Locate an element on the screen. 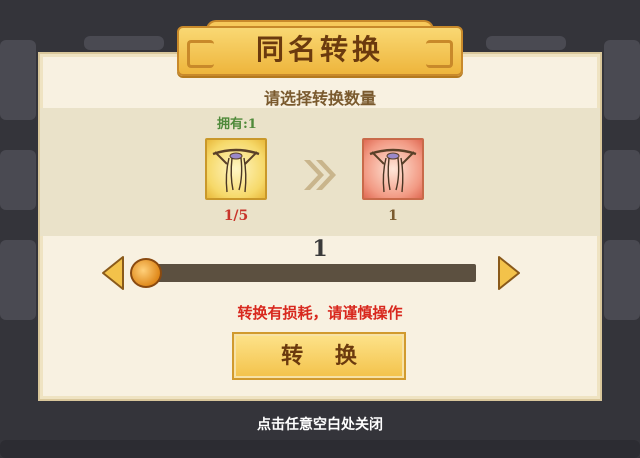  increase-arrow-button is located at coordinates (509, 273).